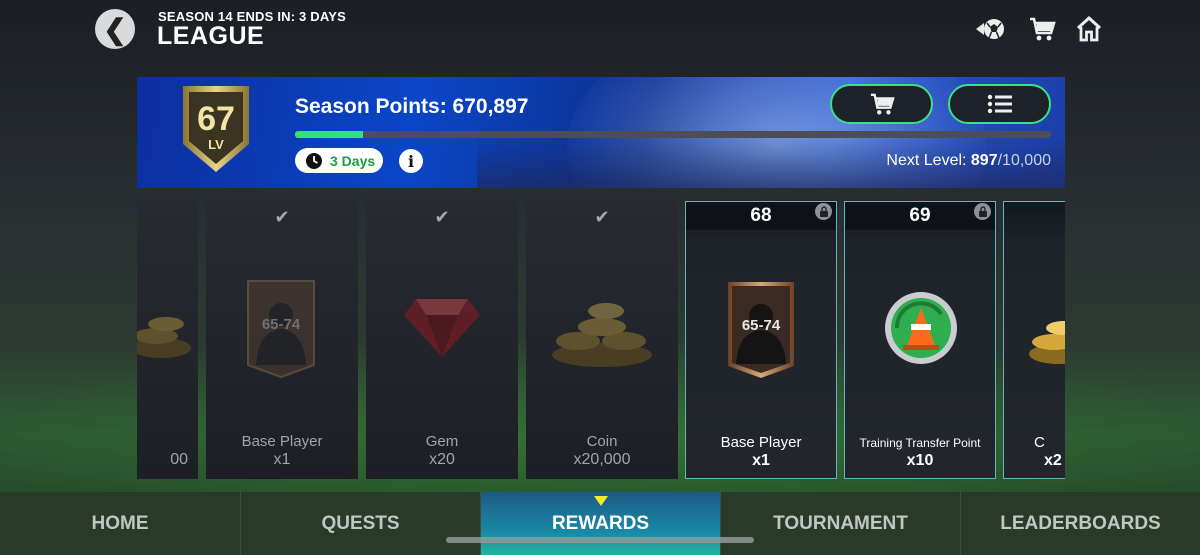 Image resolution: width=1200 pixels, height=555 pixels. I want to click on active-tab-indicator-icon, so click(601, 501).